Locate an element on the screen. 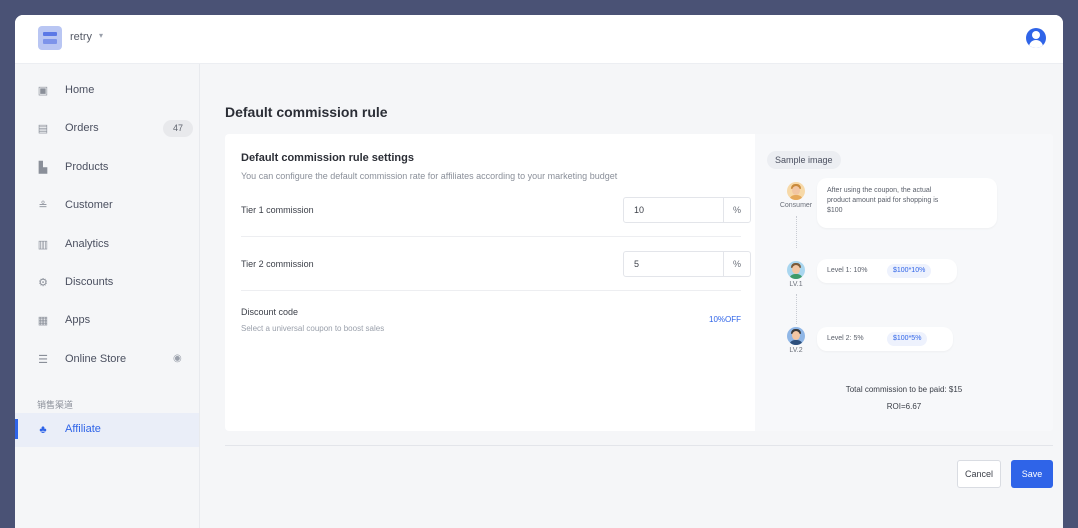 The width and height of the screenshot is (1078, 528). sidebar-item-analytics: ▥ Analytics is located at coordinates (107, 245).